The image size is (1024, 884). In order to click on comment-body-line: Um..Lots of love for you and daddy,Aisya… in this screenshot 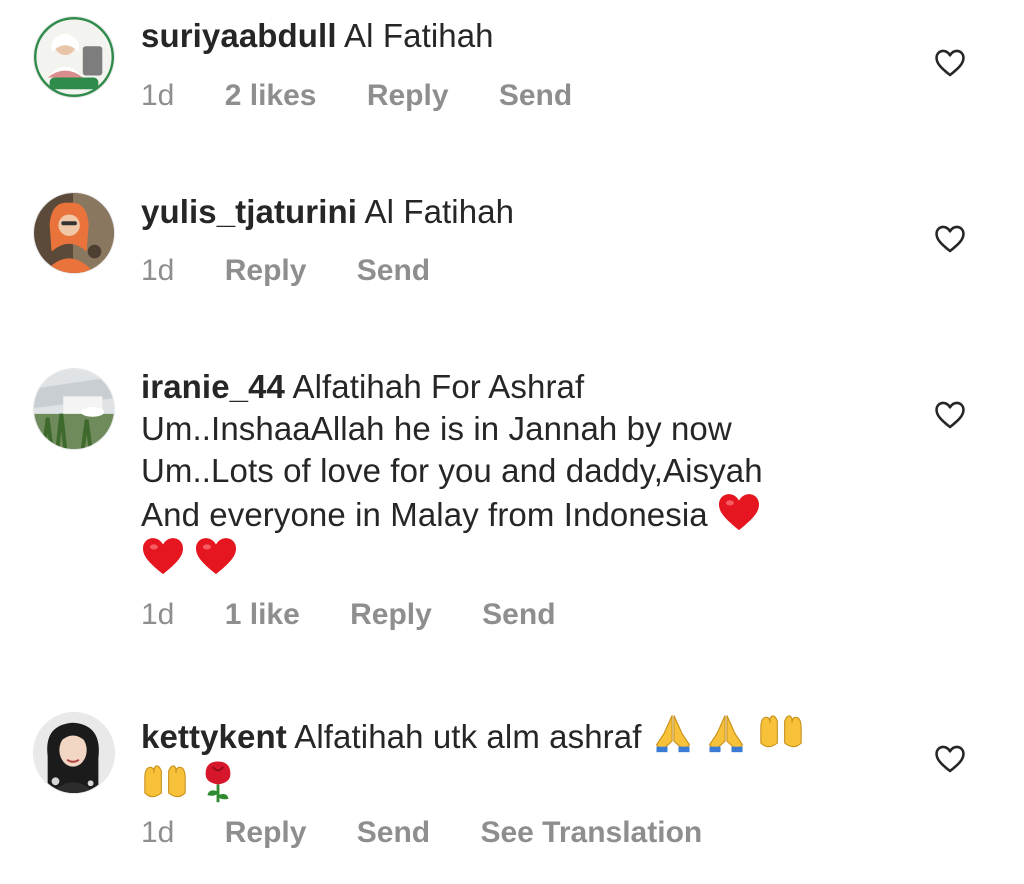, I will do `click(452, 470)`.